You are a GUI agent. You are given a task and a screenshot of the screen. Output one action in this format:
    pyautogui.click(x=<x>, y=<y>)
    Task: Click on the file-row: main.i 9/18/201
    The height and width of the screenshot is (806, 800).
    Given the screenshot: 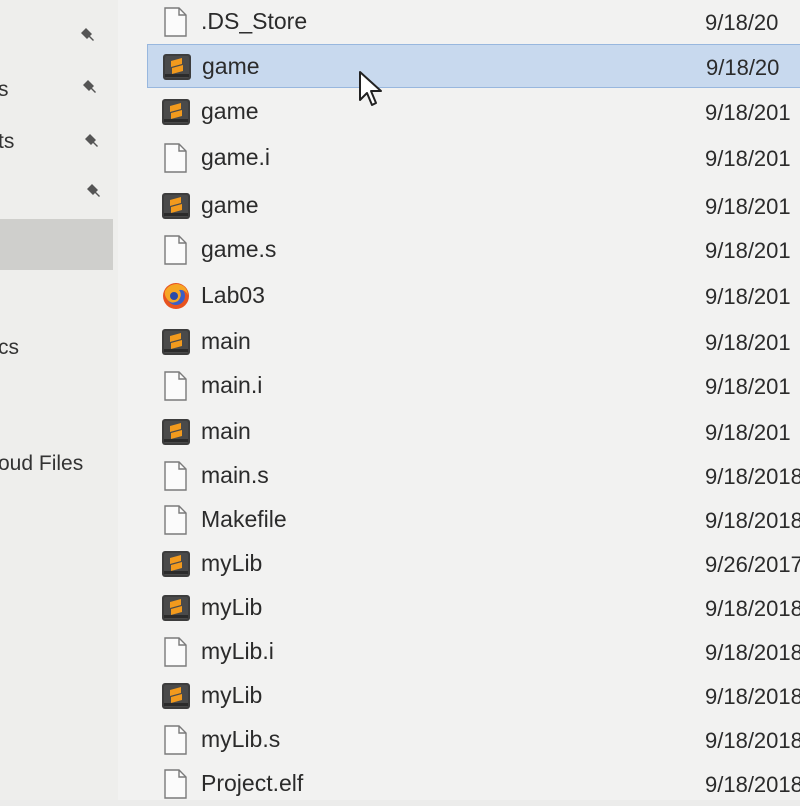 What is the action you would take?
    pyautogui.click(x=473, y=386)
    